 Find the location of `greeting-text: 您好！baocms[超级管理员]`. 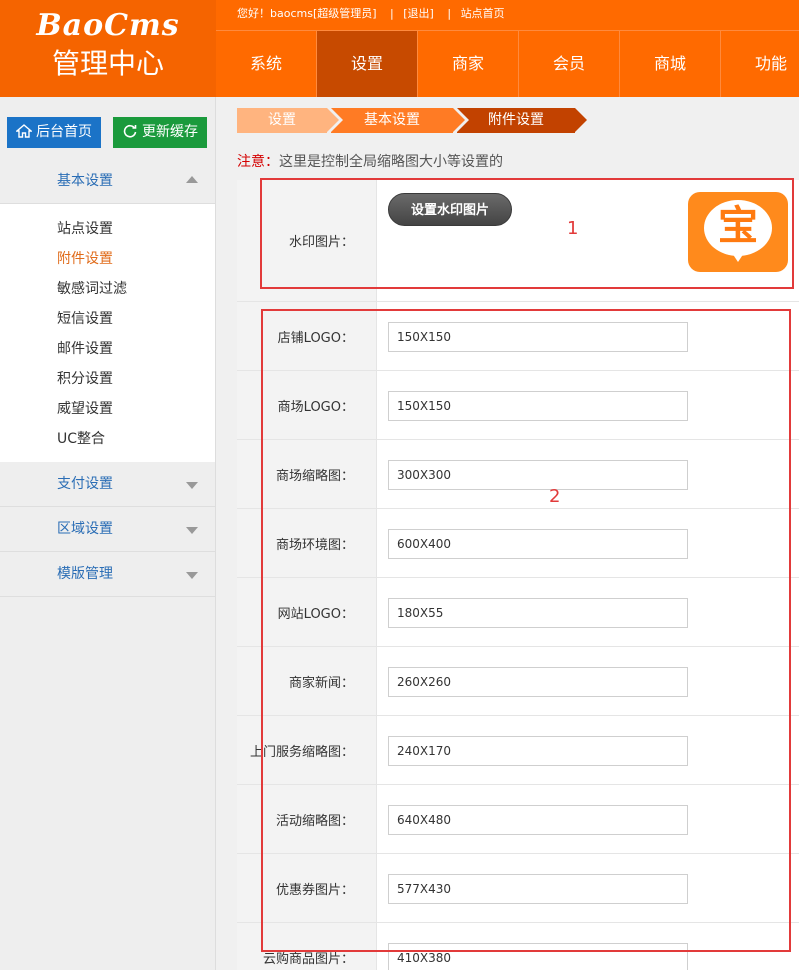

greeting-text: 您好！baocms[超级管理员] is located at coordinates (307, 13).